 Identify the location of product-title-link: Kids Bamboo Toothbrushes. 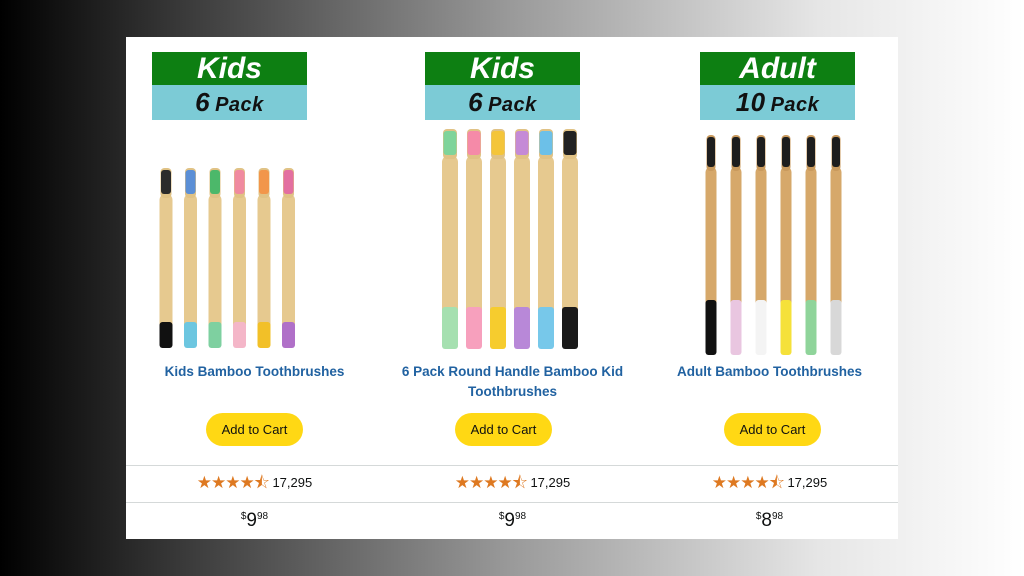
(254, 372).